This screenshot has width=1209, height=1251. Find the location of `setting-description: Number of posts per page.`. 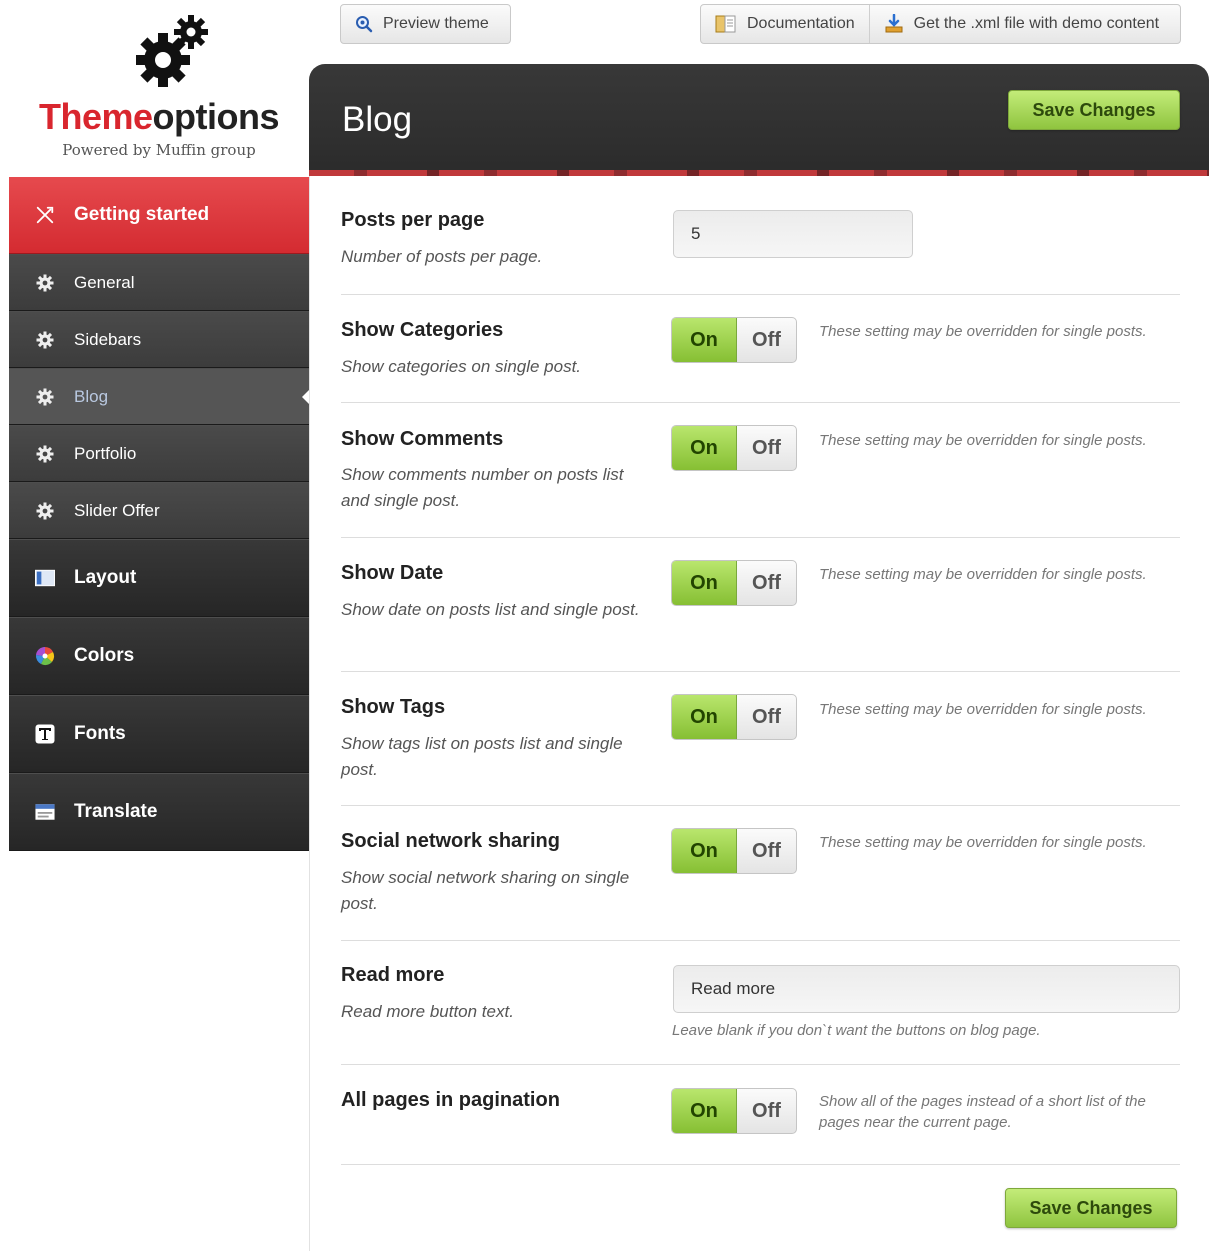

setting-description: Number of posts per page. is located at coordinates (442, 256).